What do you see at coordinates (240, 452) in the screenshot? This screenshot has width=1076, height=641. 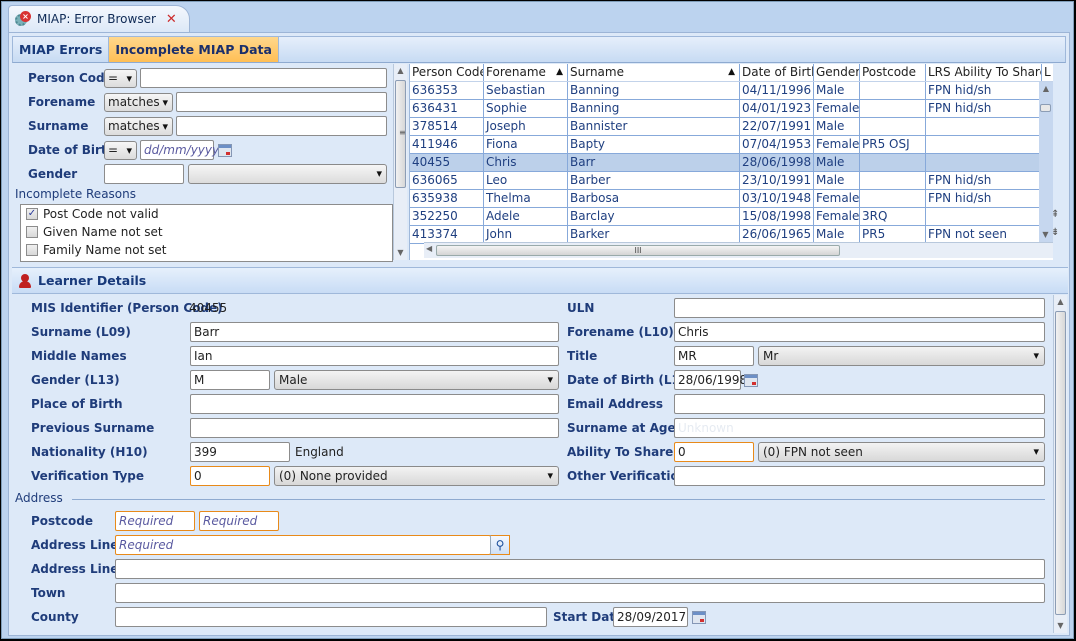 I see `nationality-code-input: 399` at bounding box center [240, 452].